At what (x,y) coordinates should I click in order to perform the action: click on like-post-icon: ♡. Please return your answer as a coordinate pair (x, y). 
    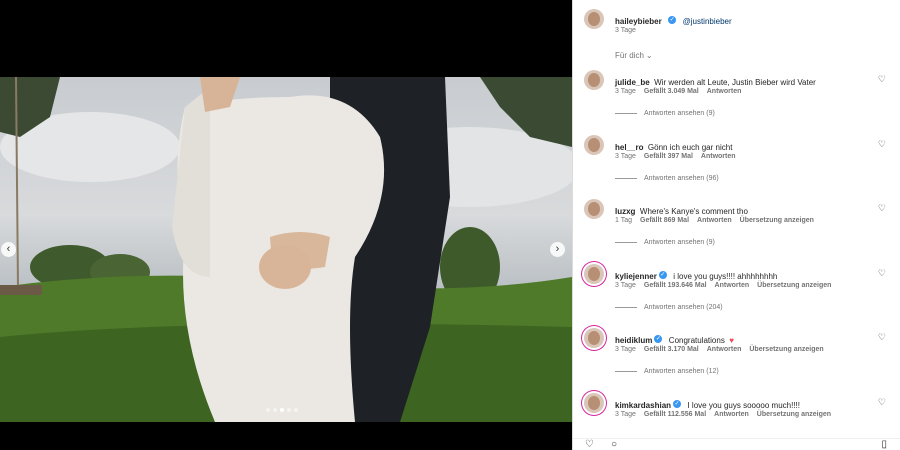
    Looking at the image, I should click on (589, 444).